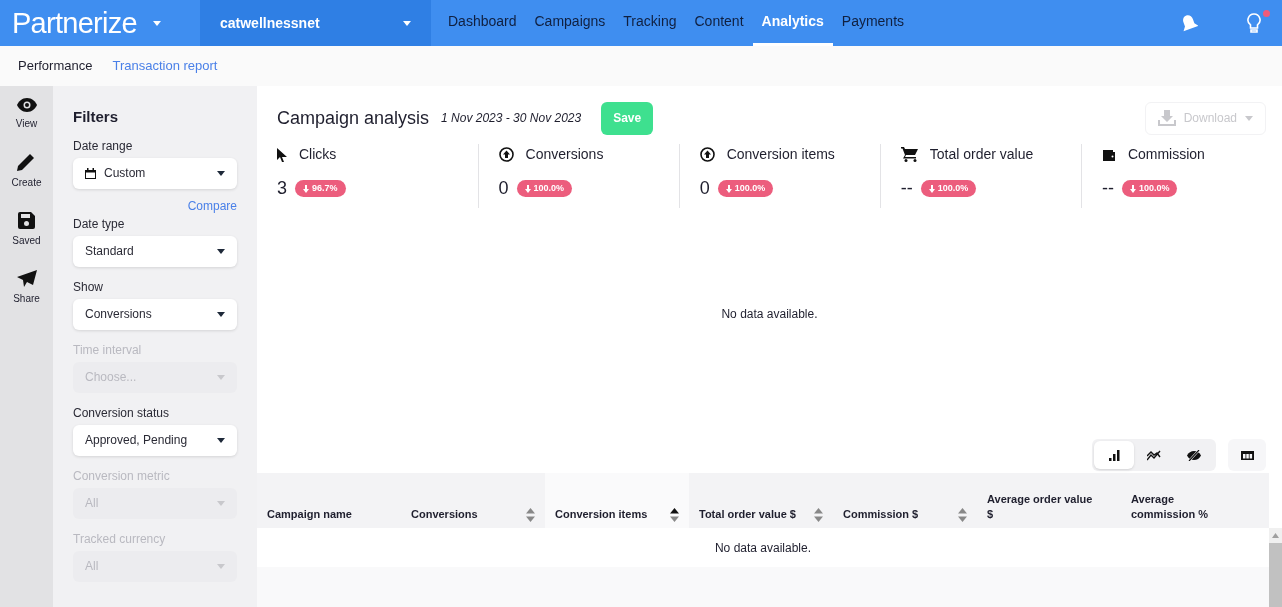  I want to click on account-dropdown: catwellnessnet, so click(315, 23).